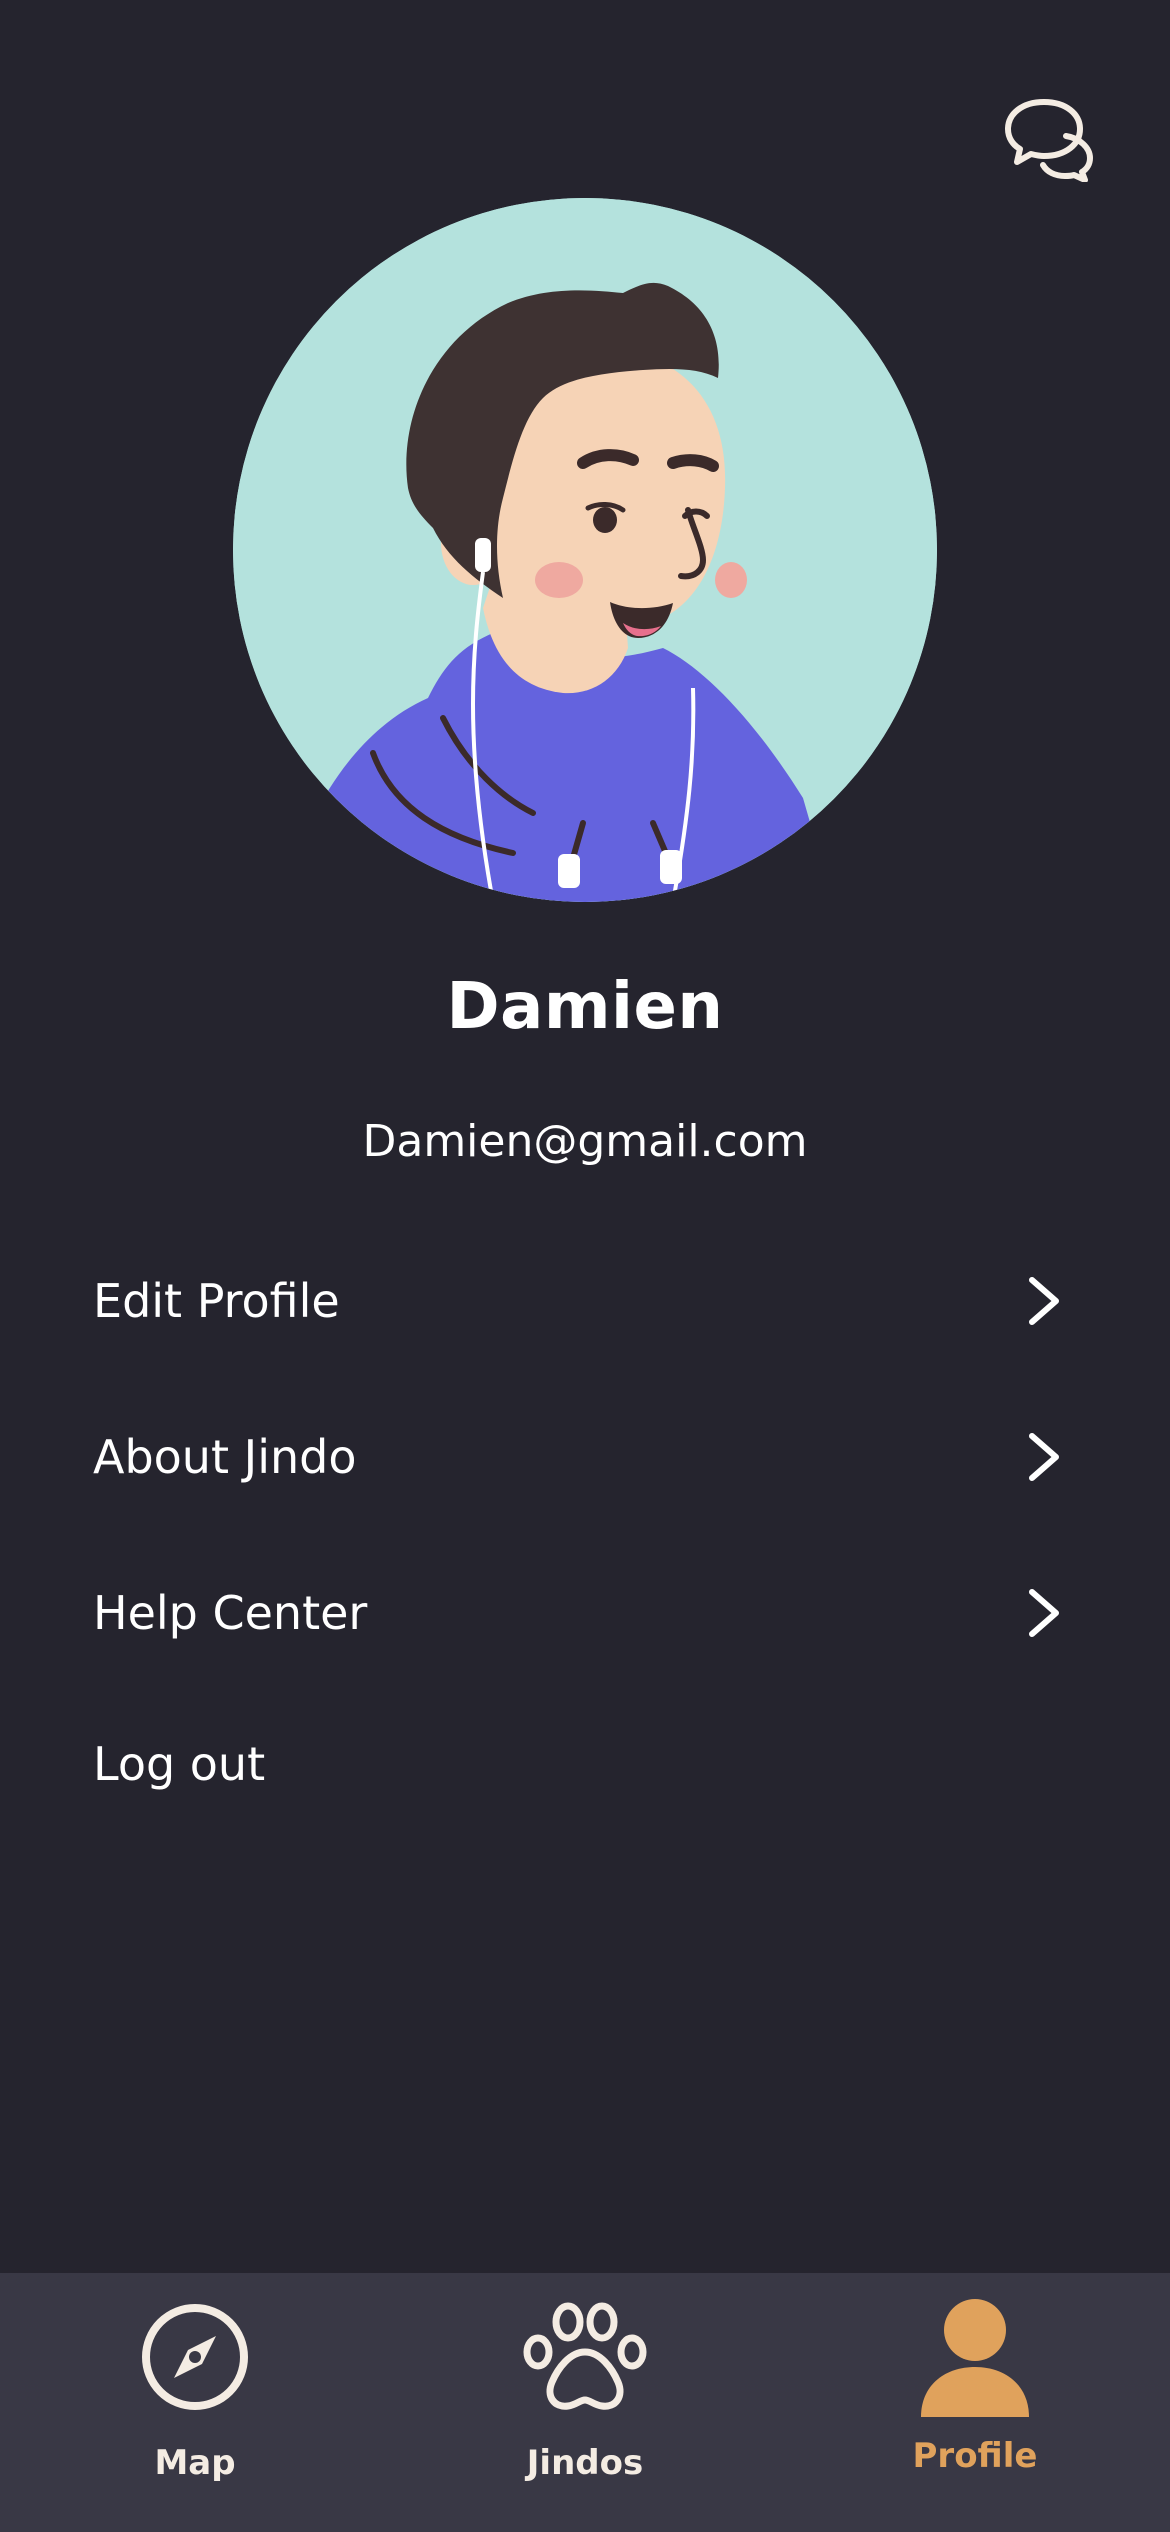 This screenshot has width=1170, height=2532. What do you see at coordinates (585, 1457) in the screenshot?
I see `menu-item-about-jindo: About Jindo` at bounding box center [585, 1457].